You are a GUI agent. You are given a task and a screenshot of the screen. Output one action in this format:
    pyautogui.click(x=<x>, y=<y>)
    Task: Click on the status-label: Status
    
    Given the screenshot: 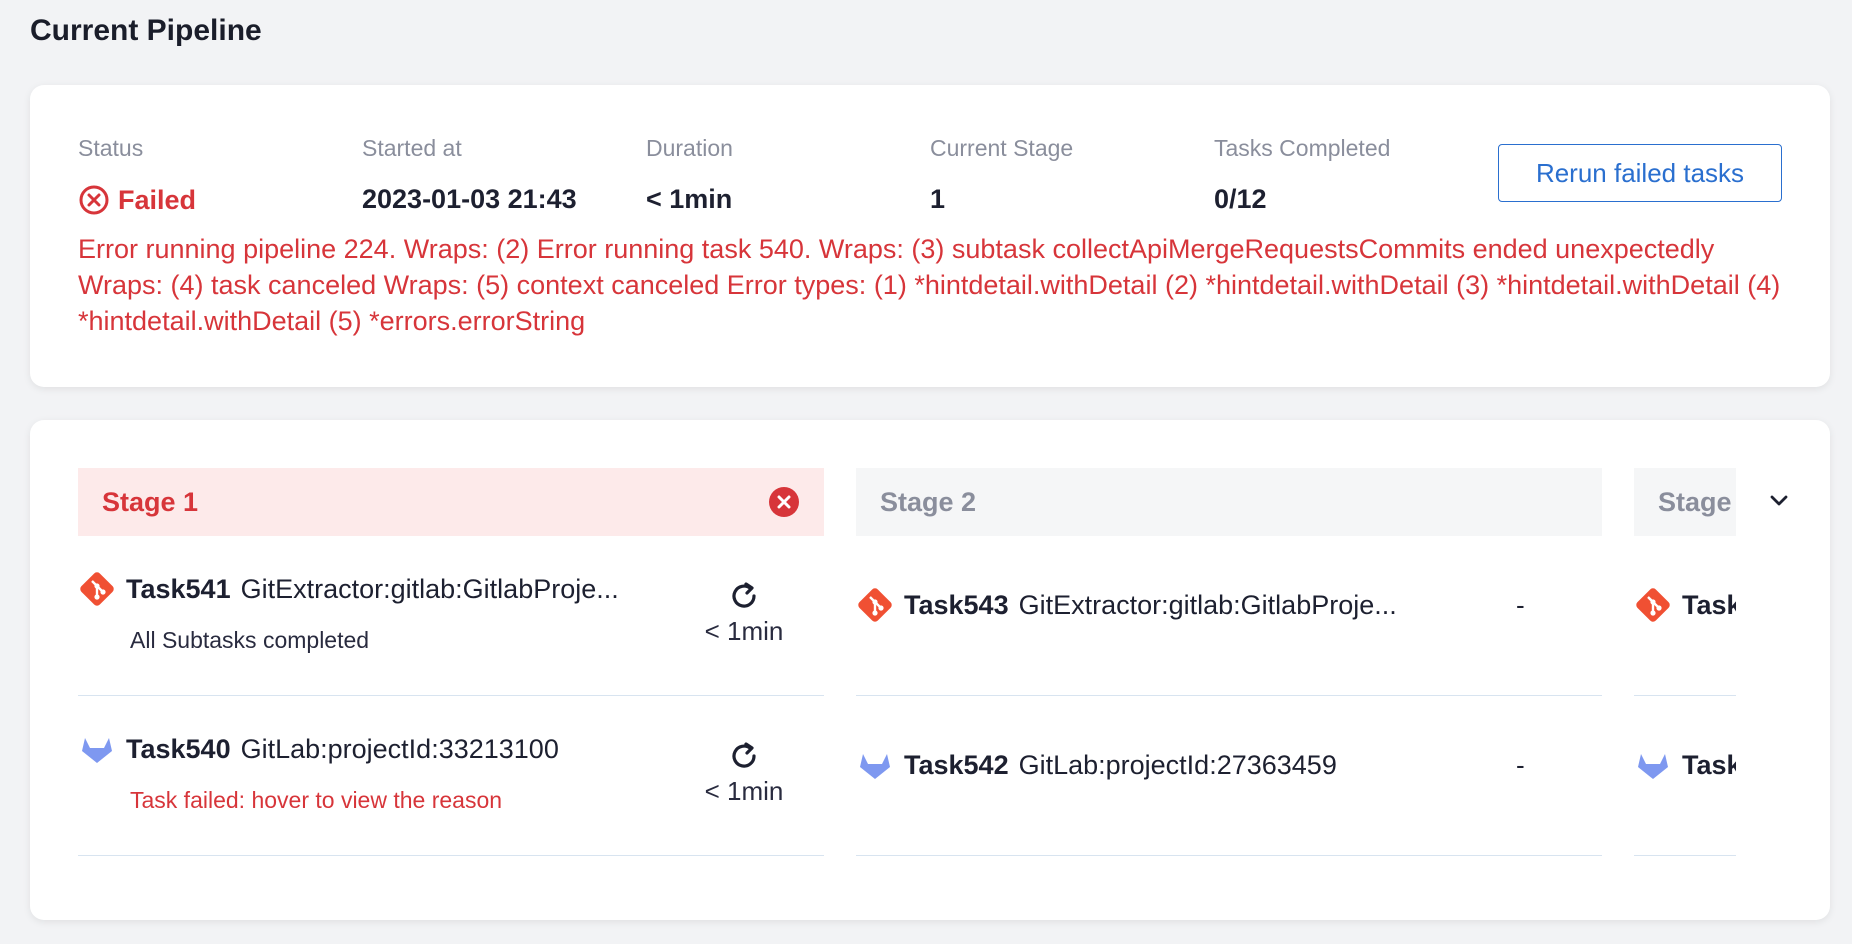 What is the action you would take?
    pyautogui.click(x=111, y=148)
    